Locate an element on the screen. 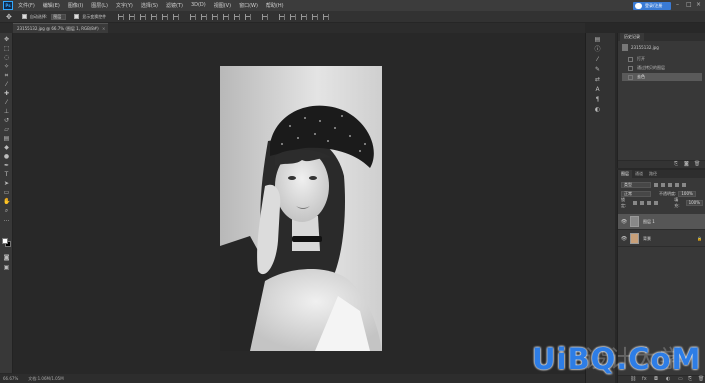  layer-name: 背景 is located at coordinates (647, 239).